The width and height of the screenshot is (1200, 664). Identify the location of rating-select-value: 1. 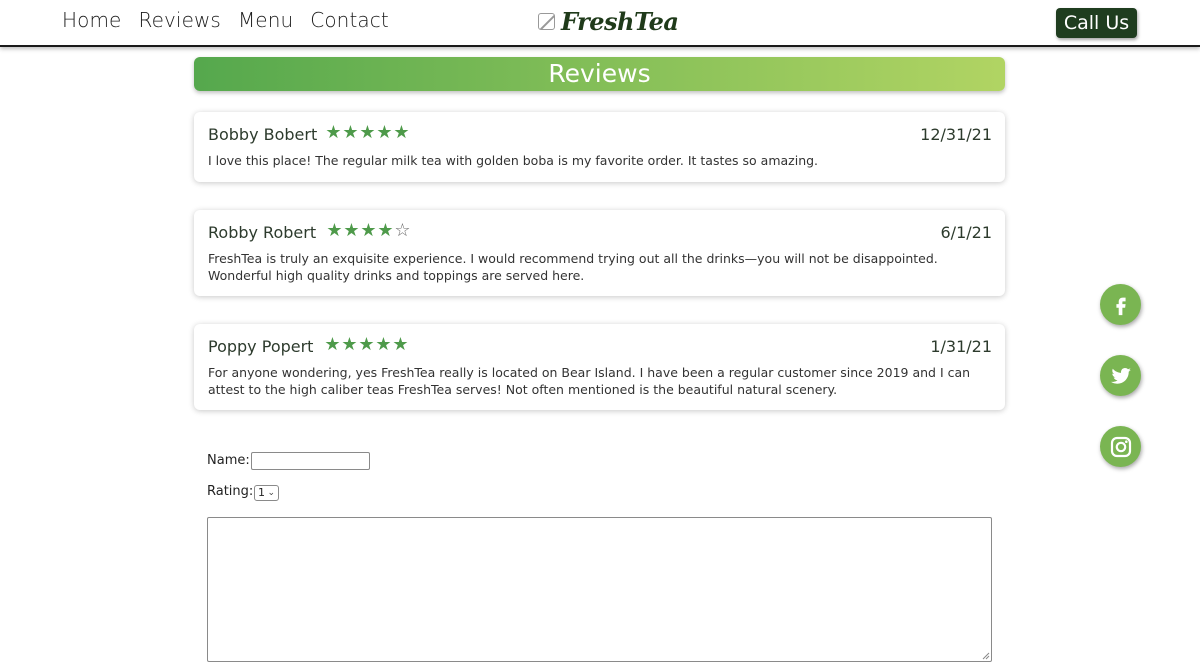
(261, 492).